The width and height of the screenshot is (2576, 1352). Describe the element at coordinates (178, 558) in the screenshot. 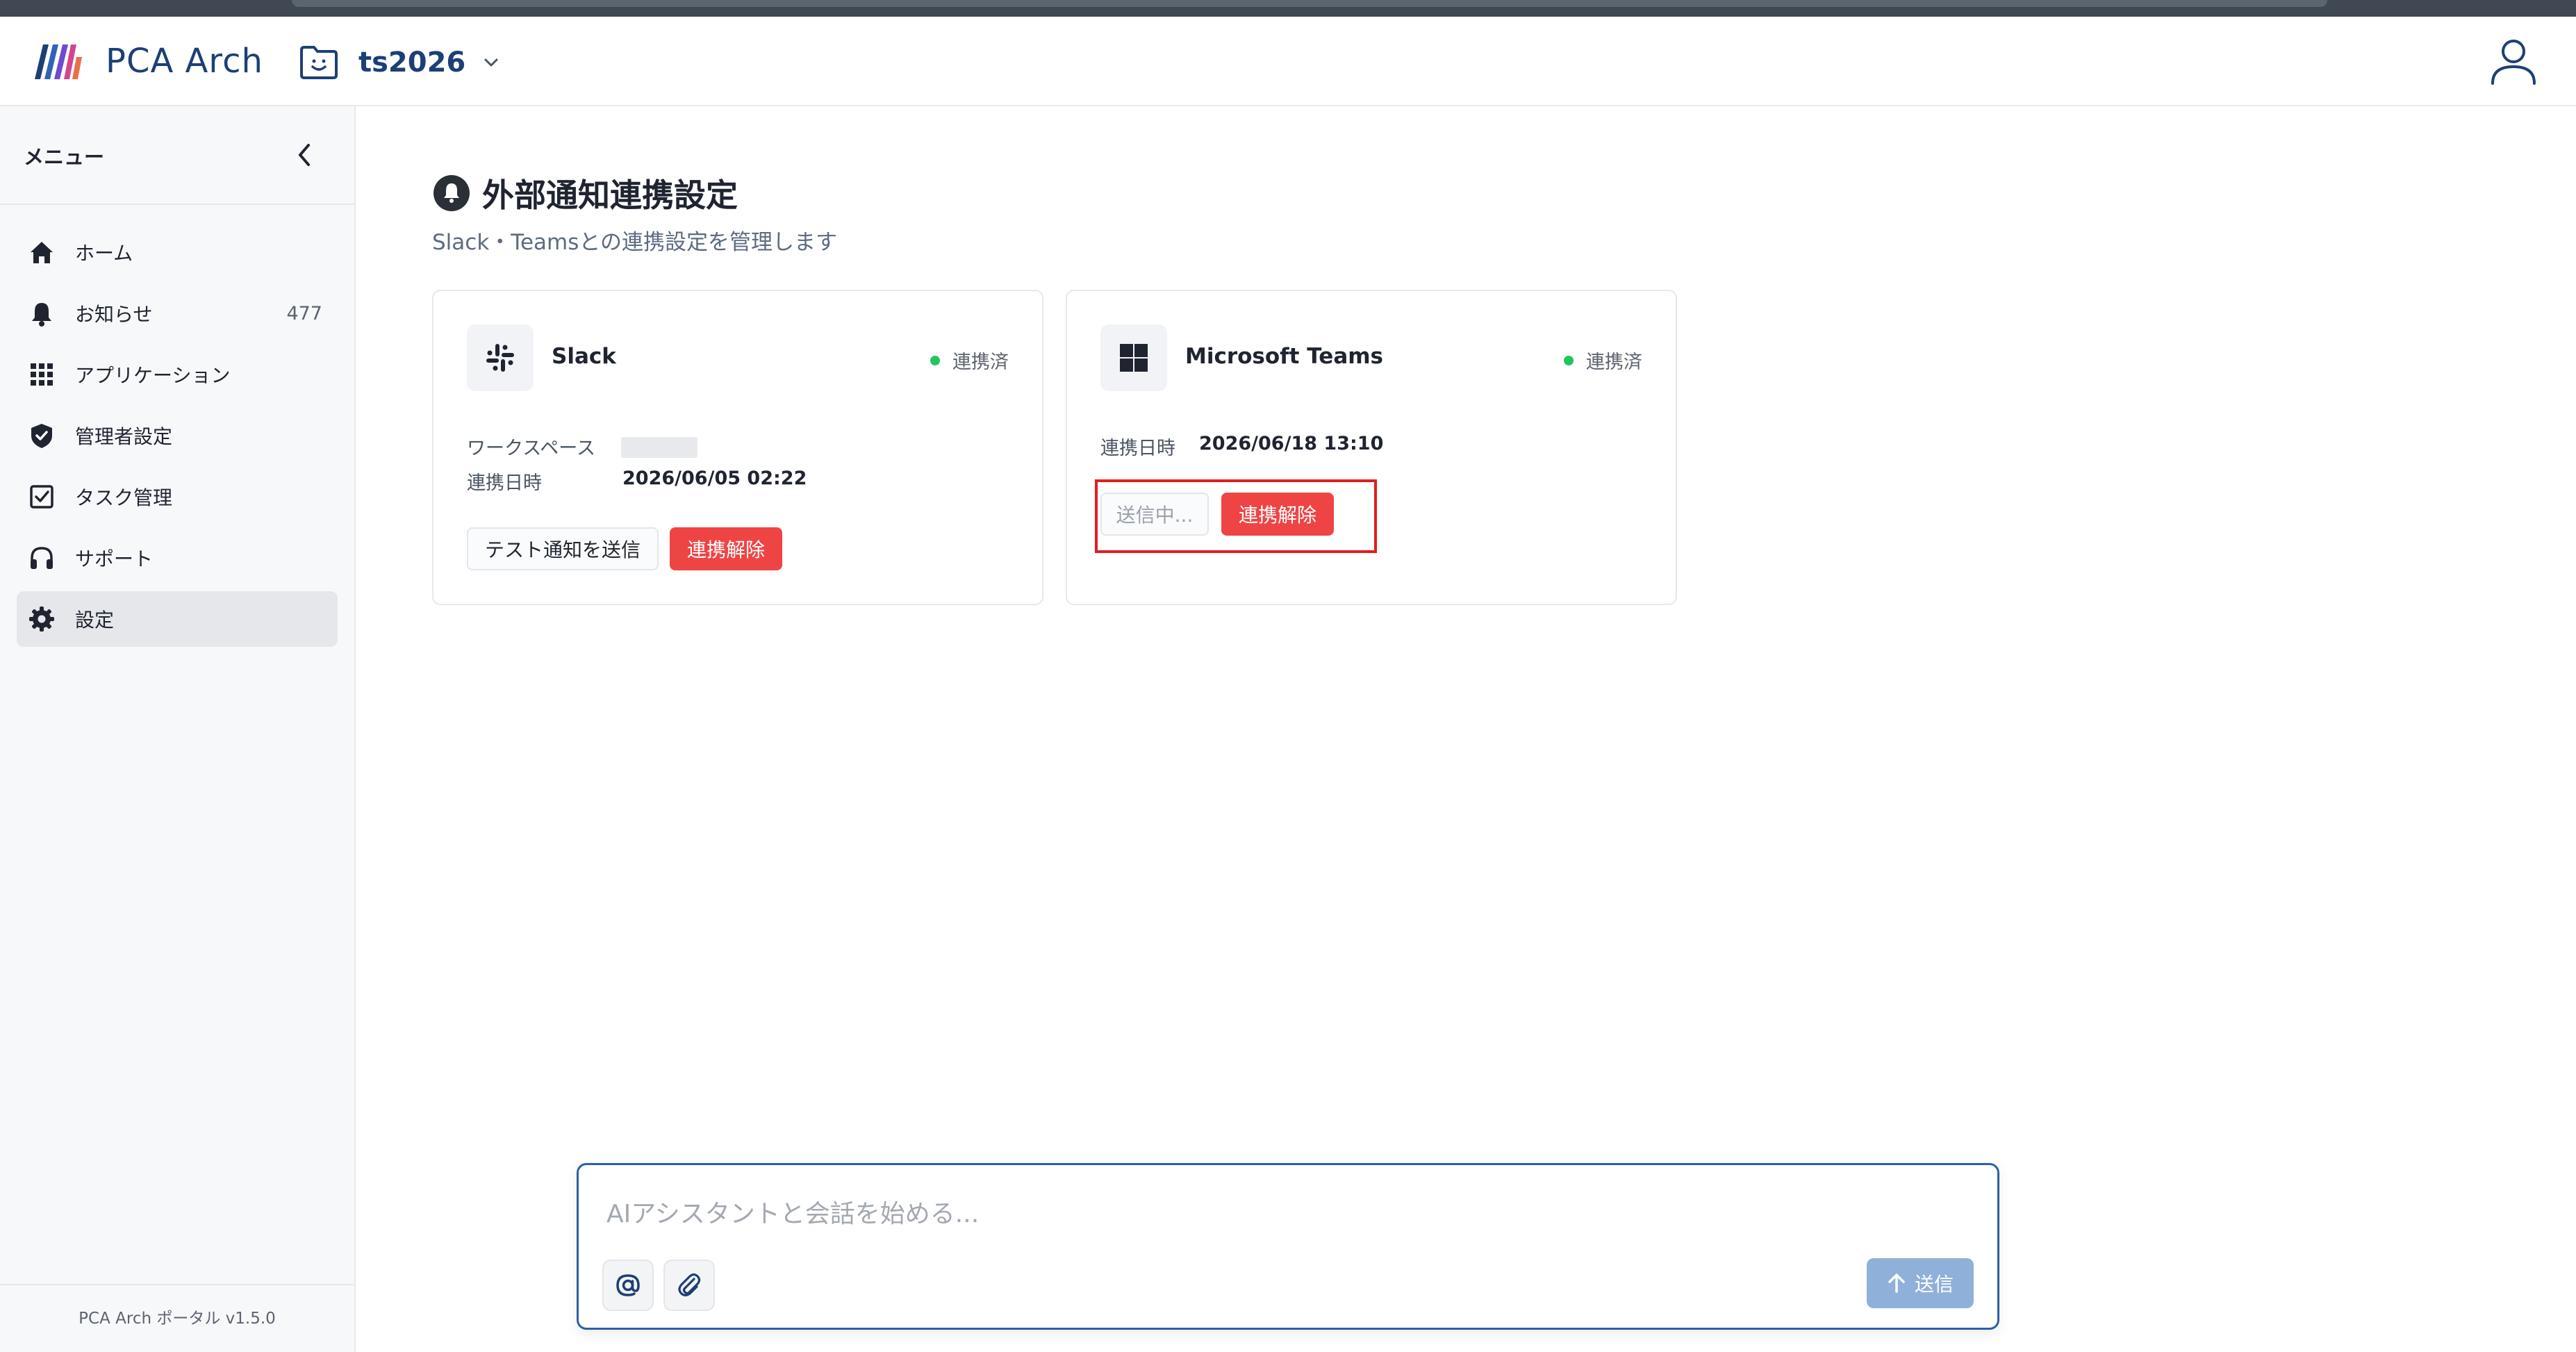

I see `sidebar-item-support: サポート` at that location.